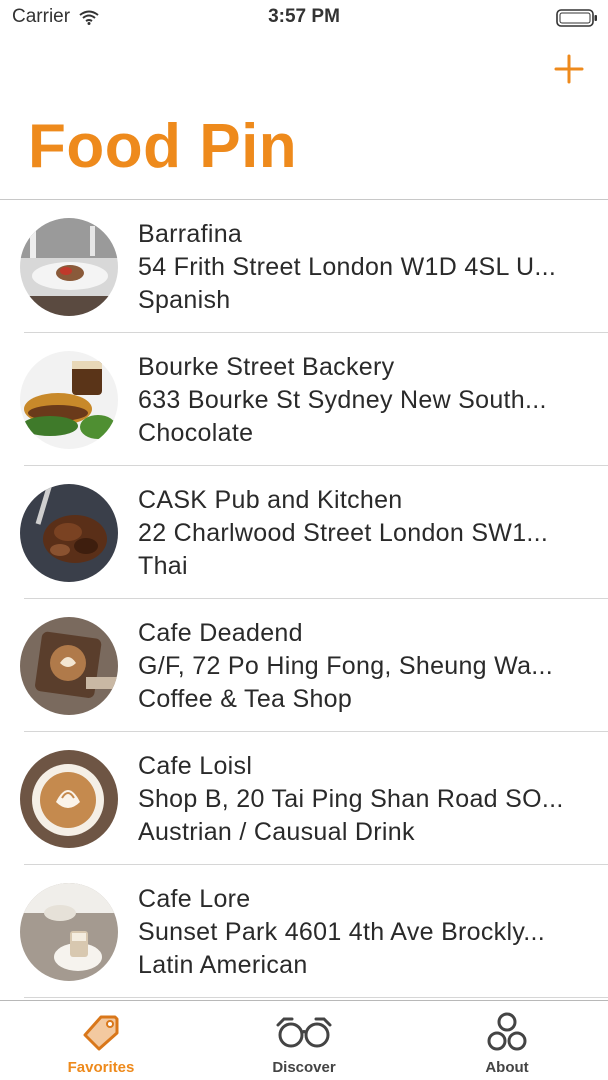  Describe the element at coordinates (304, 1032) in the screenshot. I see `glasses-icon` at that location.